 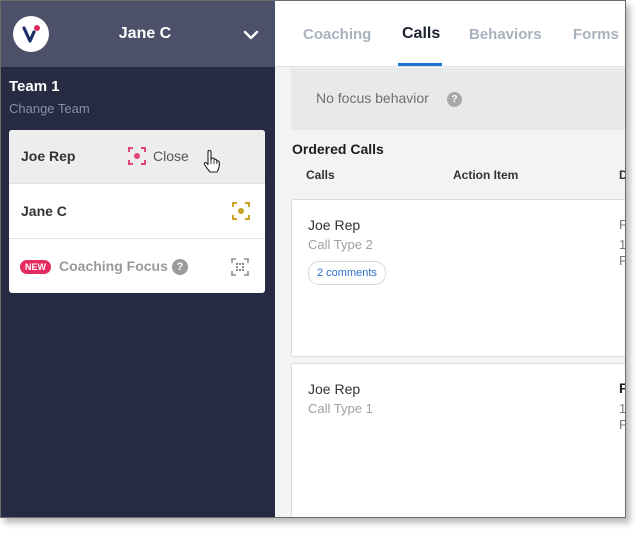 I want to click on active-tab-indicator, so click(x=420, y=64).